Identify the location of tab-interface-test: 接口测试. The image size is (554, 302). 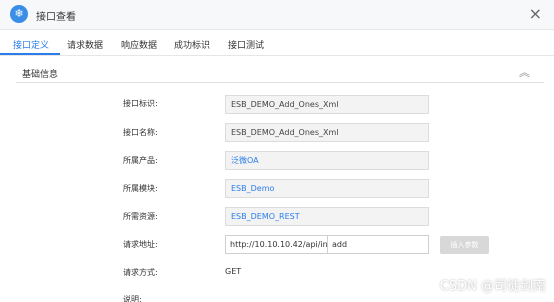
(246, 44).